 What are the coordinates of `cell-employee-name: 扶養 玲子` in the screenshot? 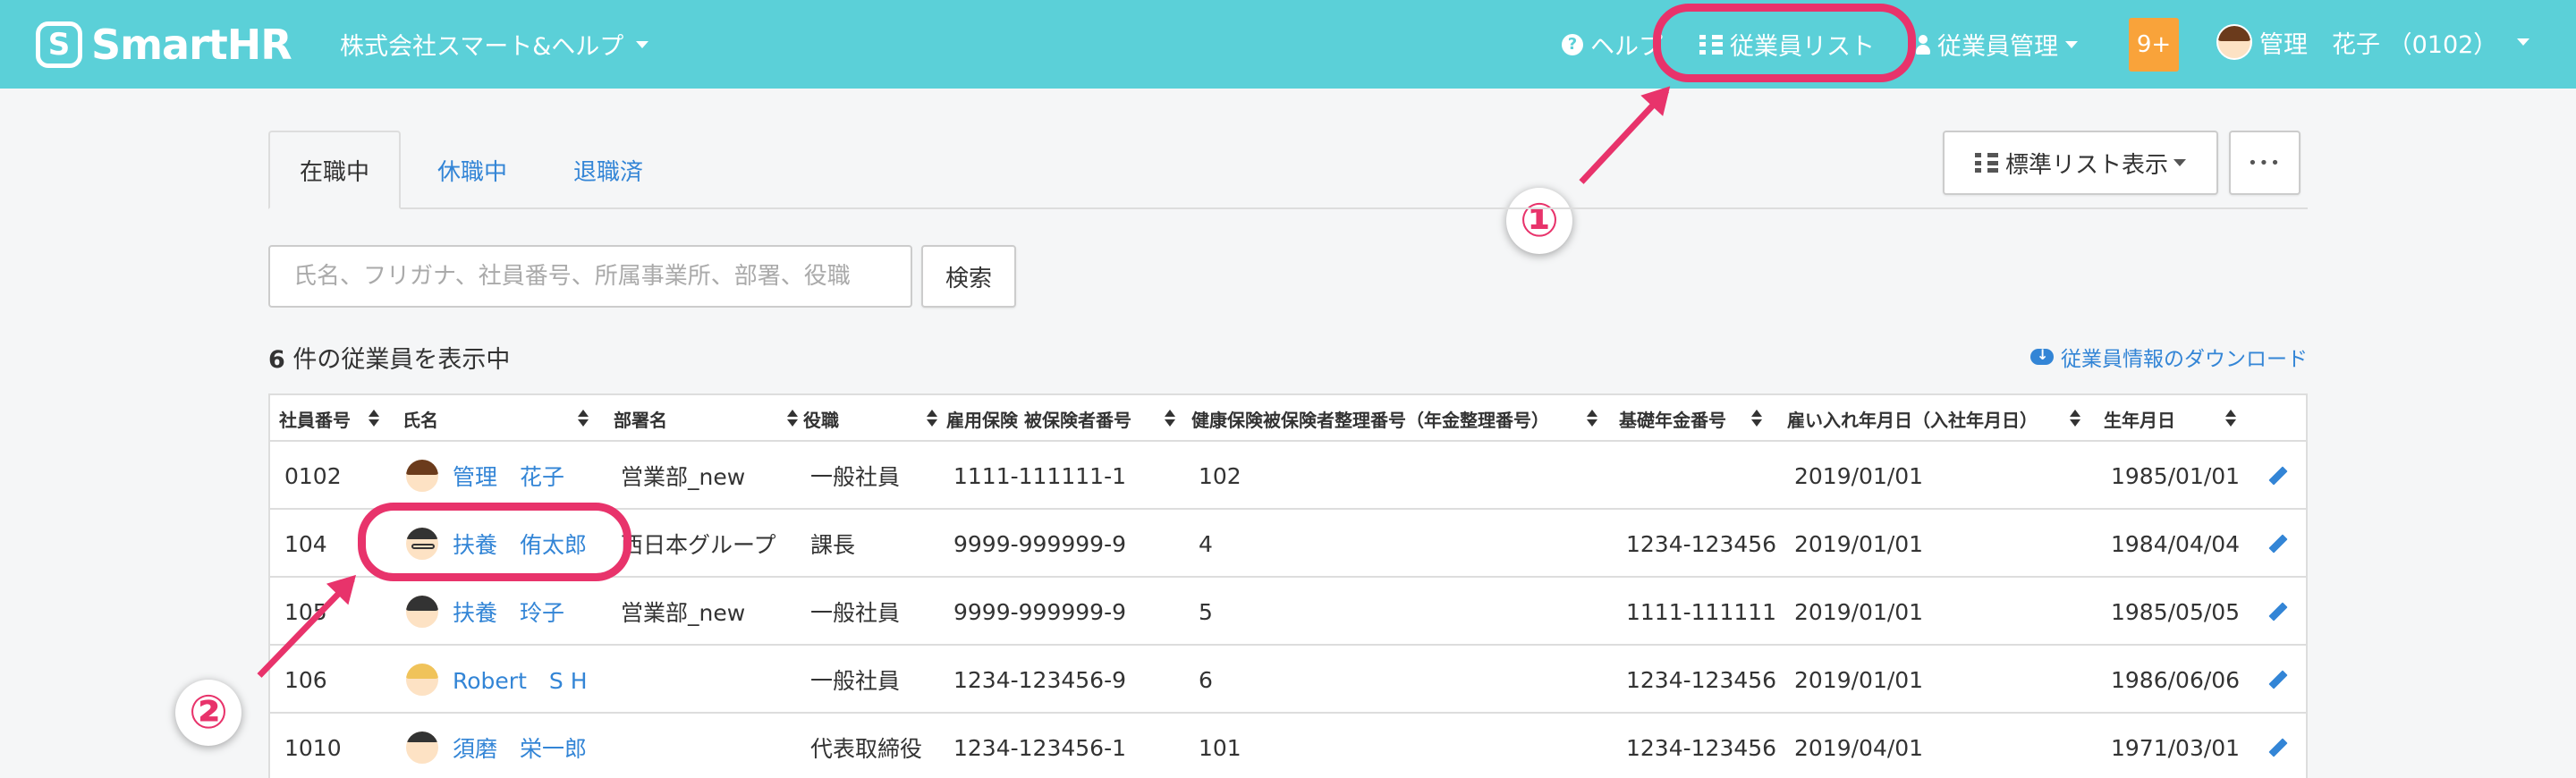 It's located at (508, 612).